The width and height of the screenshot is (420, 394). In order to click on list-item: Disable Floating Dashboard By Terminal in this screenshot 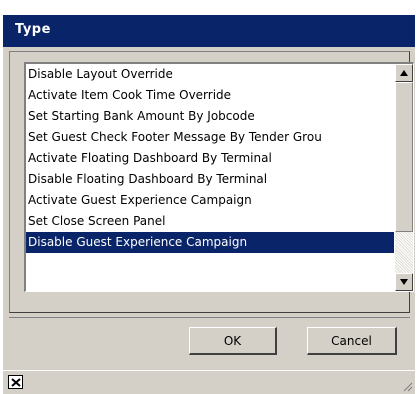, I will do `click(210, 179)`.